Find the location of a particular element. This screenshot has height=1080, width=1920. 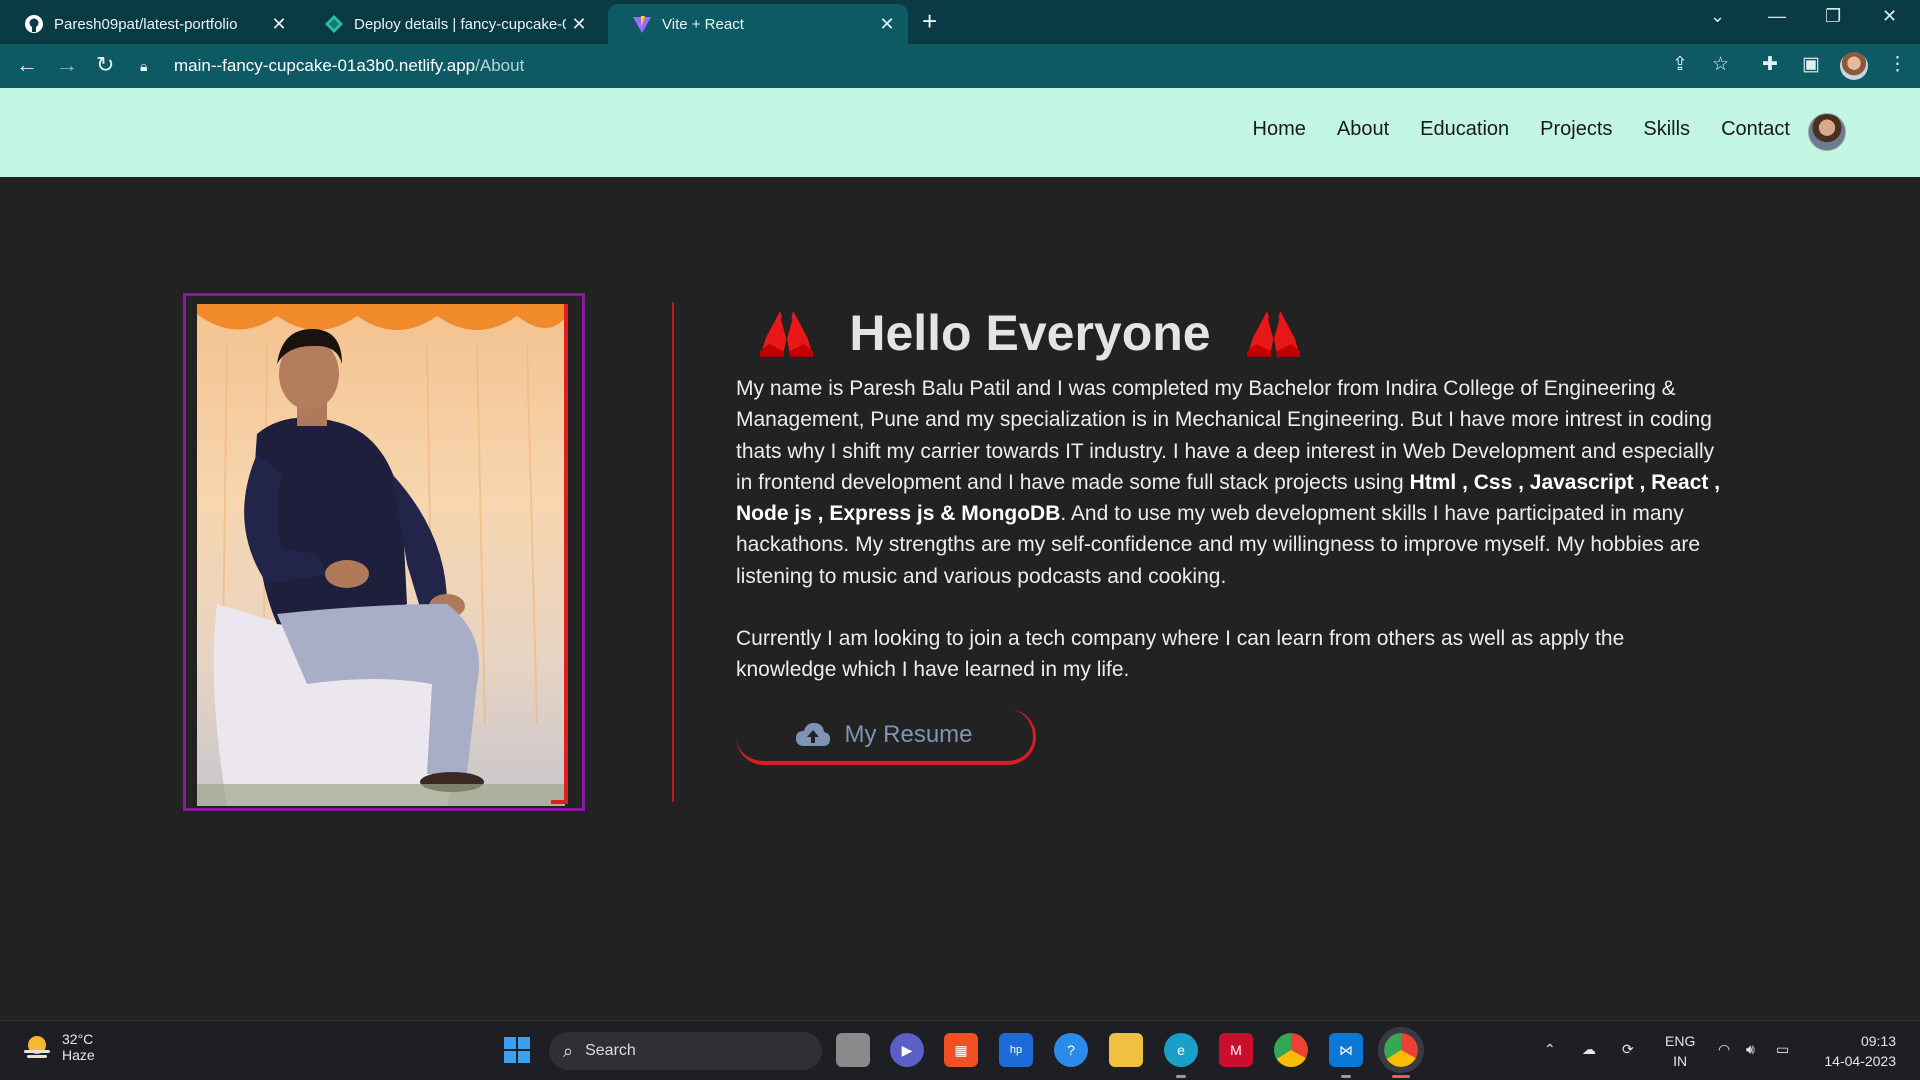

weather-widget: 32°C Haze is located at coordinates (58, 1047).